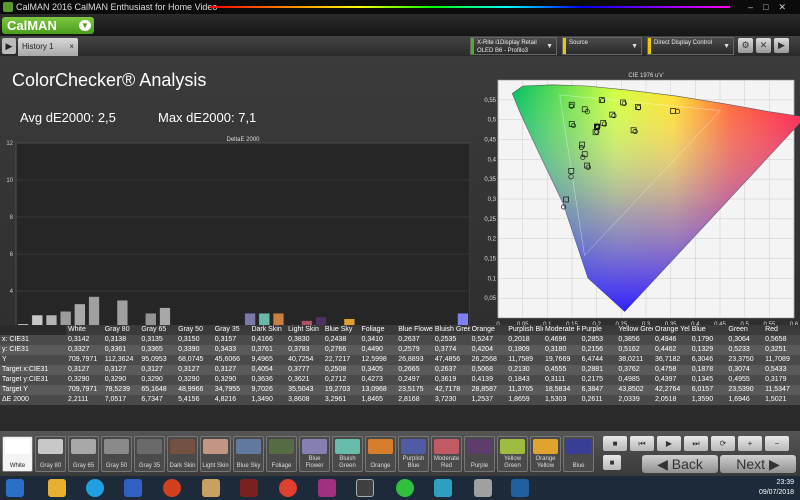  Describe the element at coordinates (763, 45) in the screenshot. I see `close-panel-icon: ✕` at that location.